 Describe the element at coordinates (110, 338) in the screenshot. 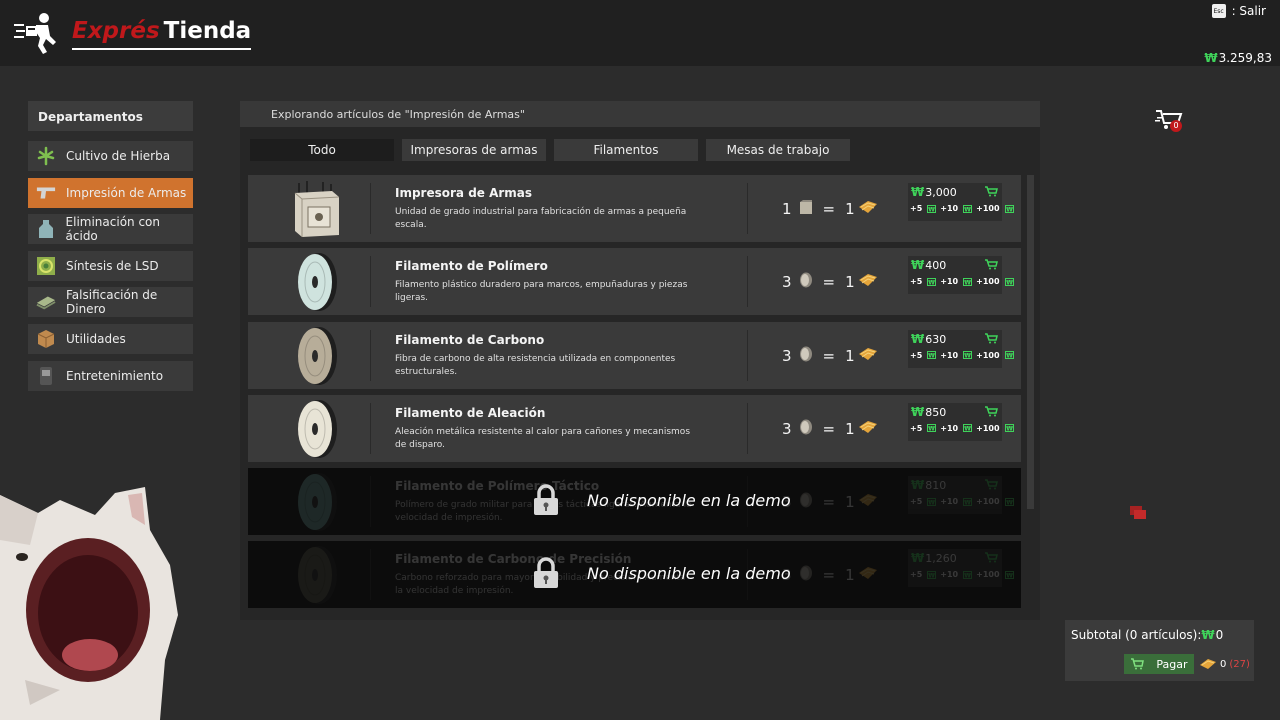

I see `sidebar-item-utilities: Utilidades` at that location.